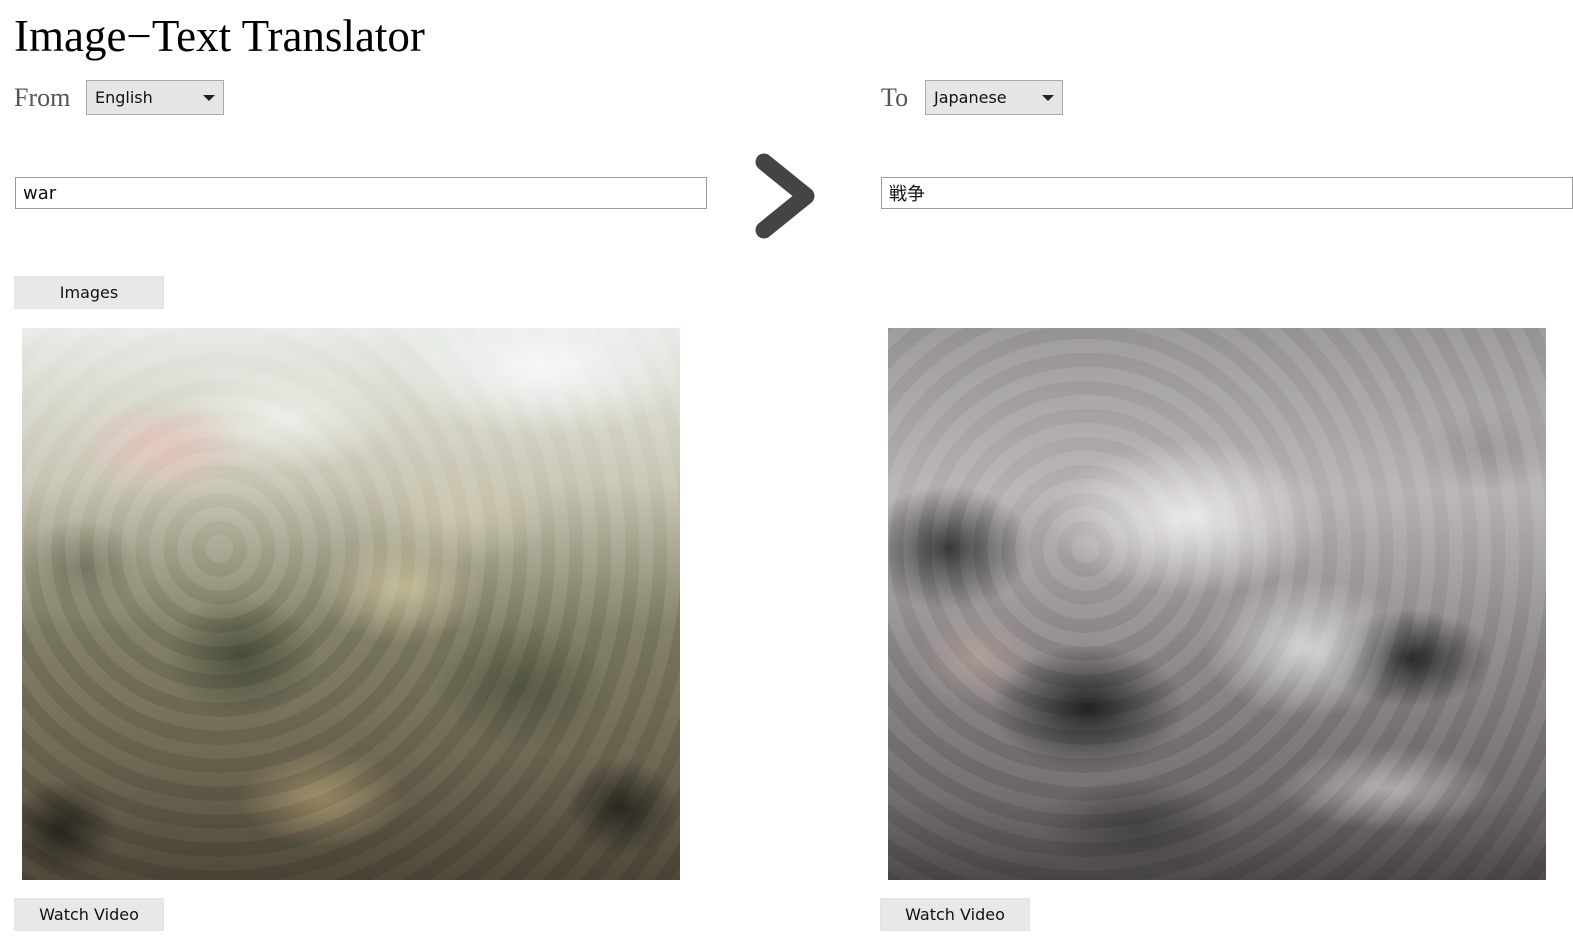 Image resolution: width=1573 pixels, height=949 pixels. I want to click on from-language-value: English, so click(124, 97).